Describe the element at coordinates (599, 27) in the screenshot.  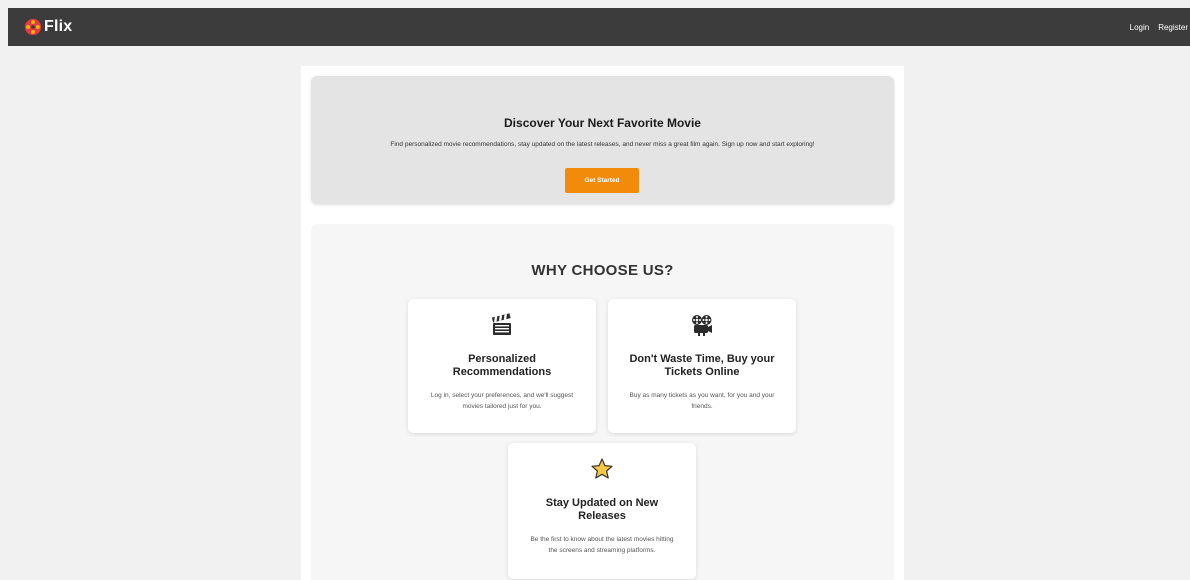
I see `navbar: Flix Login Register` at that location.